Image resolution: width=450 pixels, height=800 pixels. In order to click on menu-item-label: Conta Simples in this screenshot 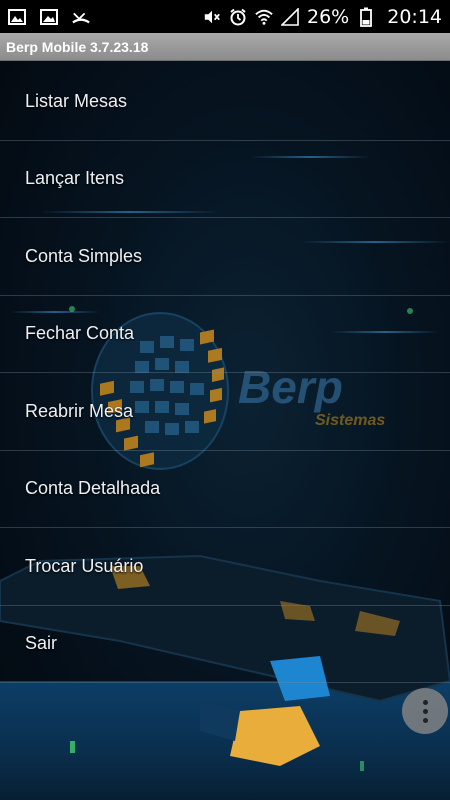, I will do `click(84, 255)`.